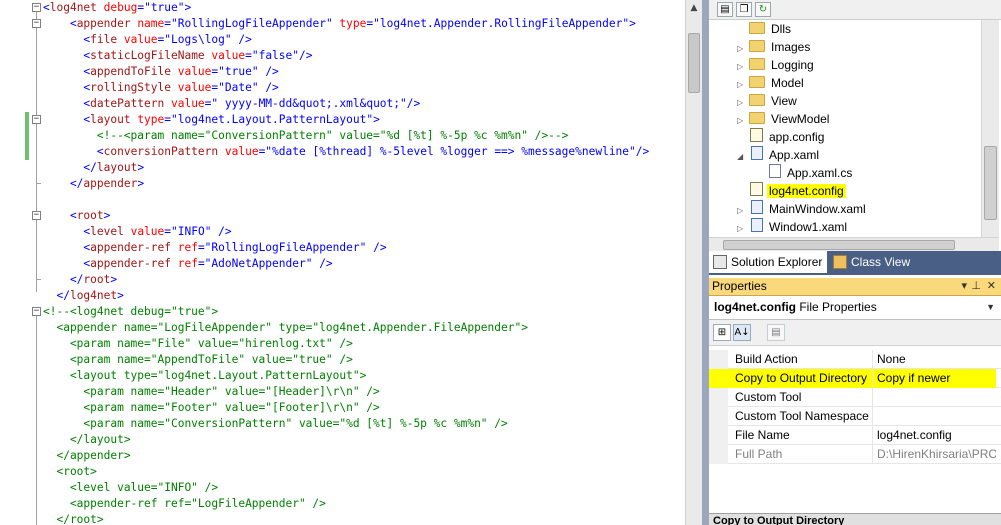 The height and width of the screenshot is (525, 1001). I want to click on tree-item: app.config, so click(781, 137).